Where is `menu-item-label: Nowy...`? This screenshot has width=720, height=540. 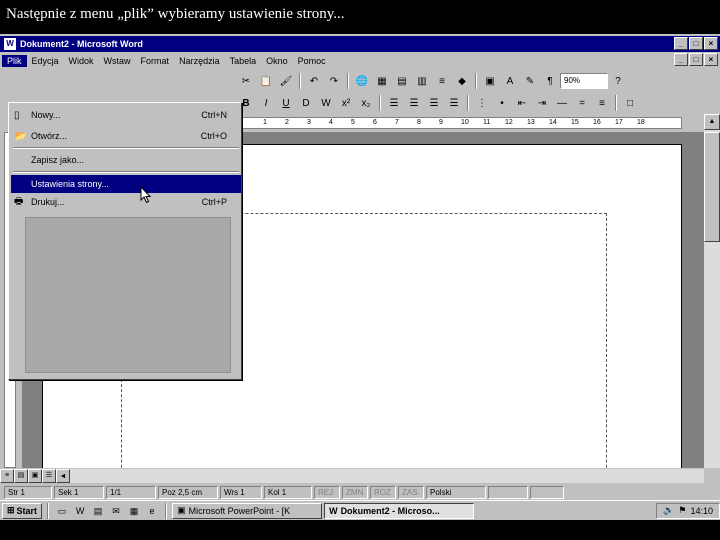
menu-item-label: Nowy... is located at coordinates (46, 115).